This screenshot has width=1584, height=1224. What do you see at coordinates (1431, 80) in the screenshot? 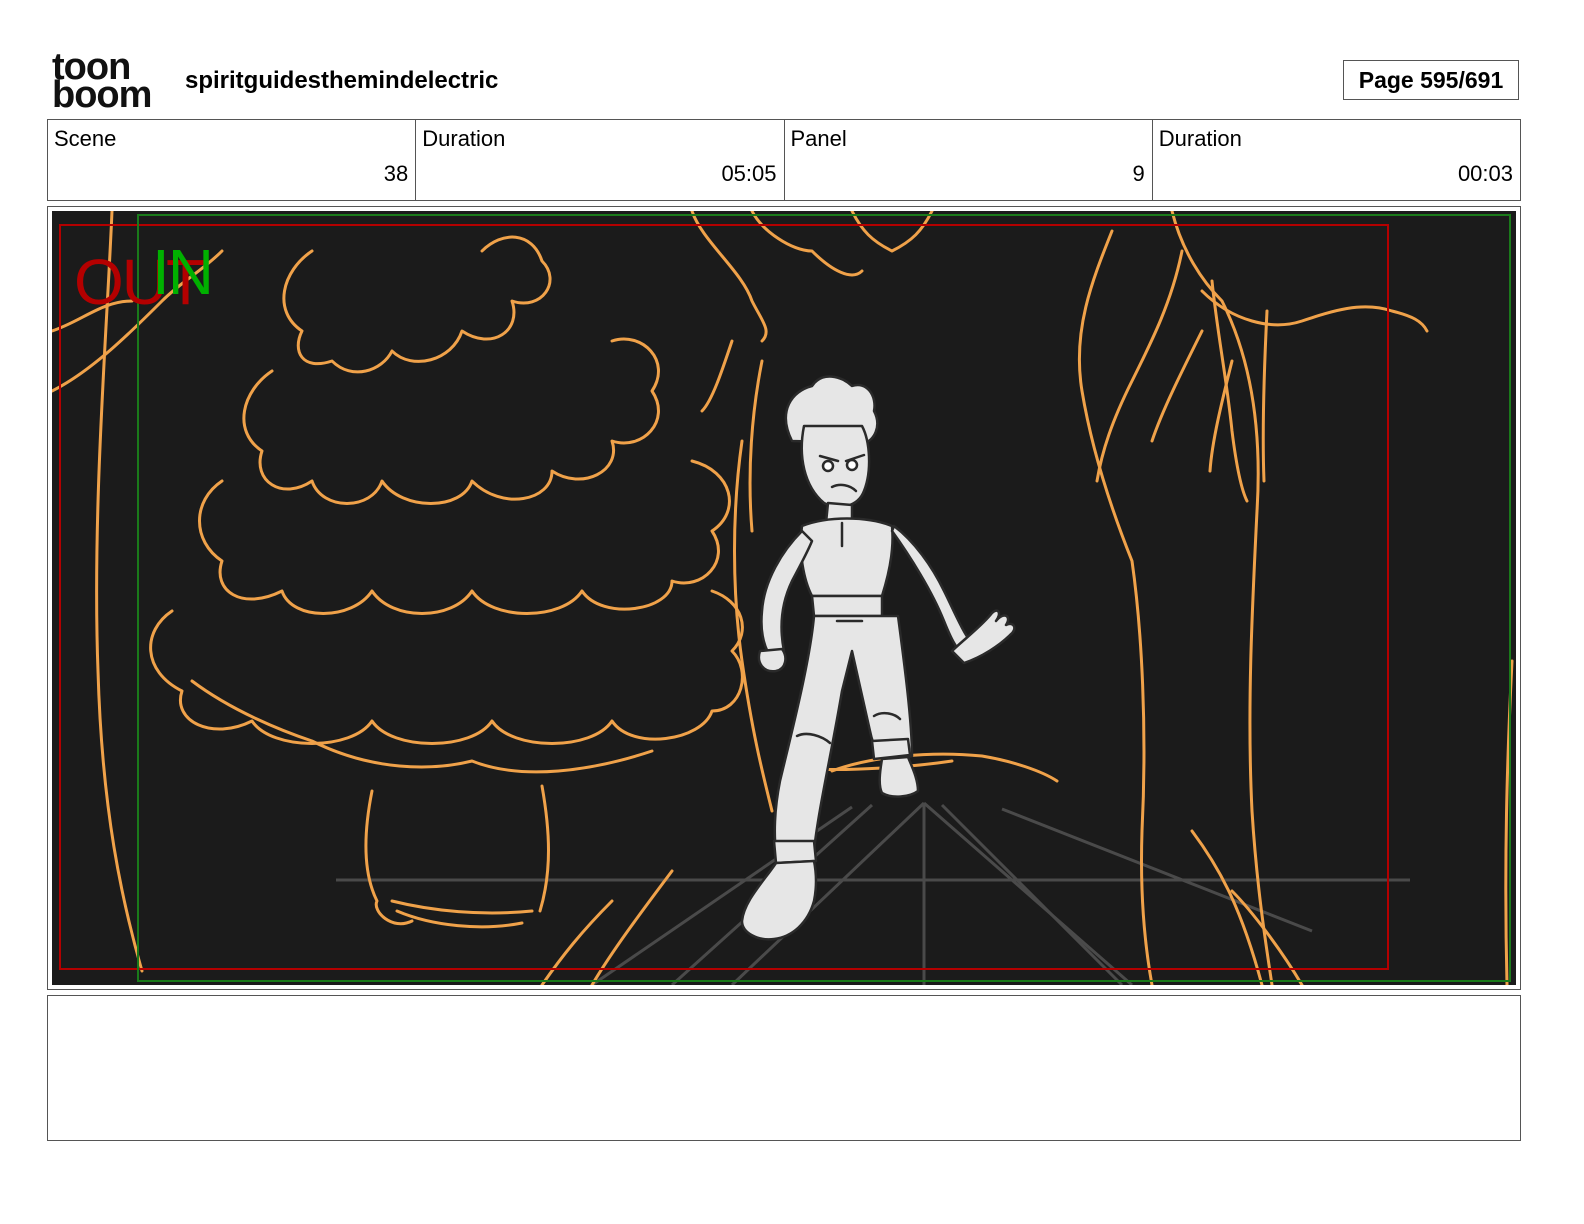
I see `page-indicator: Page 595/691` at bounding box center [1431, 80].